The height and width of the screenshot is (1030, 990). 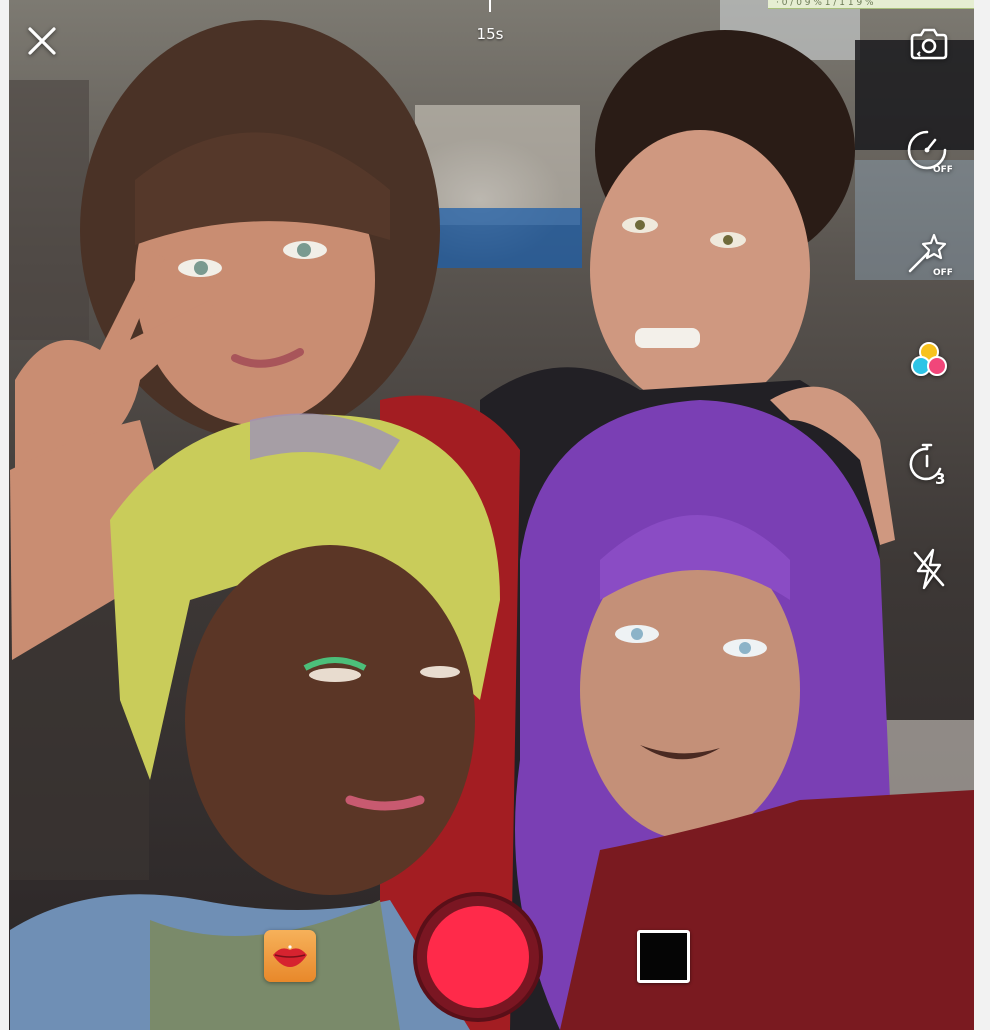 What do you see at coordinates (4, 515) in the screenshot?
I see `frame-border-left` at bounding box center [4, 515].